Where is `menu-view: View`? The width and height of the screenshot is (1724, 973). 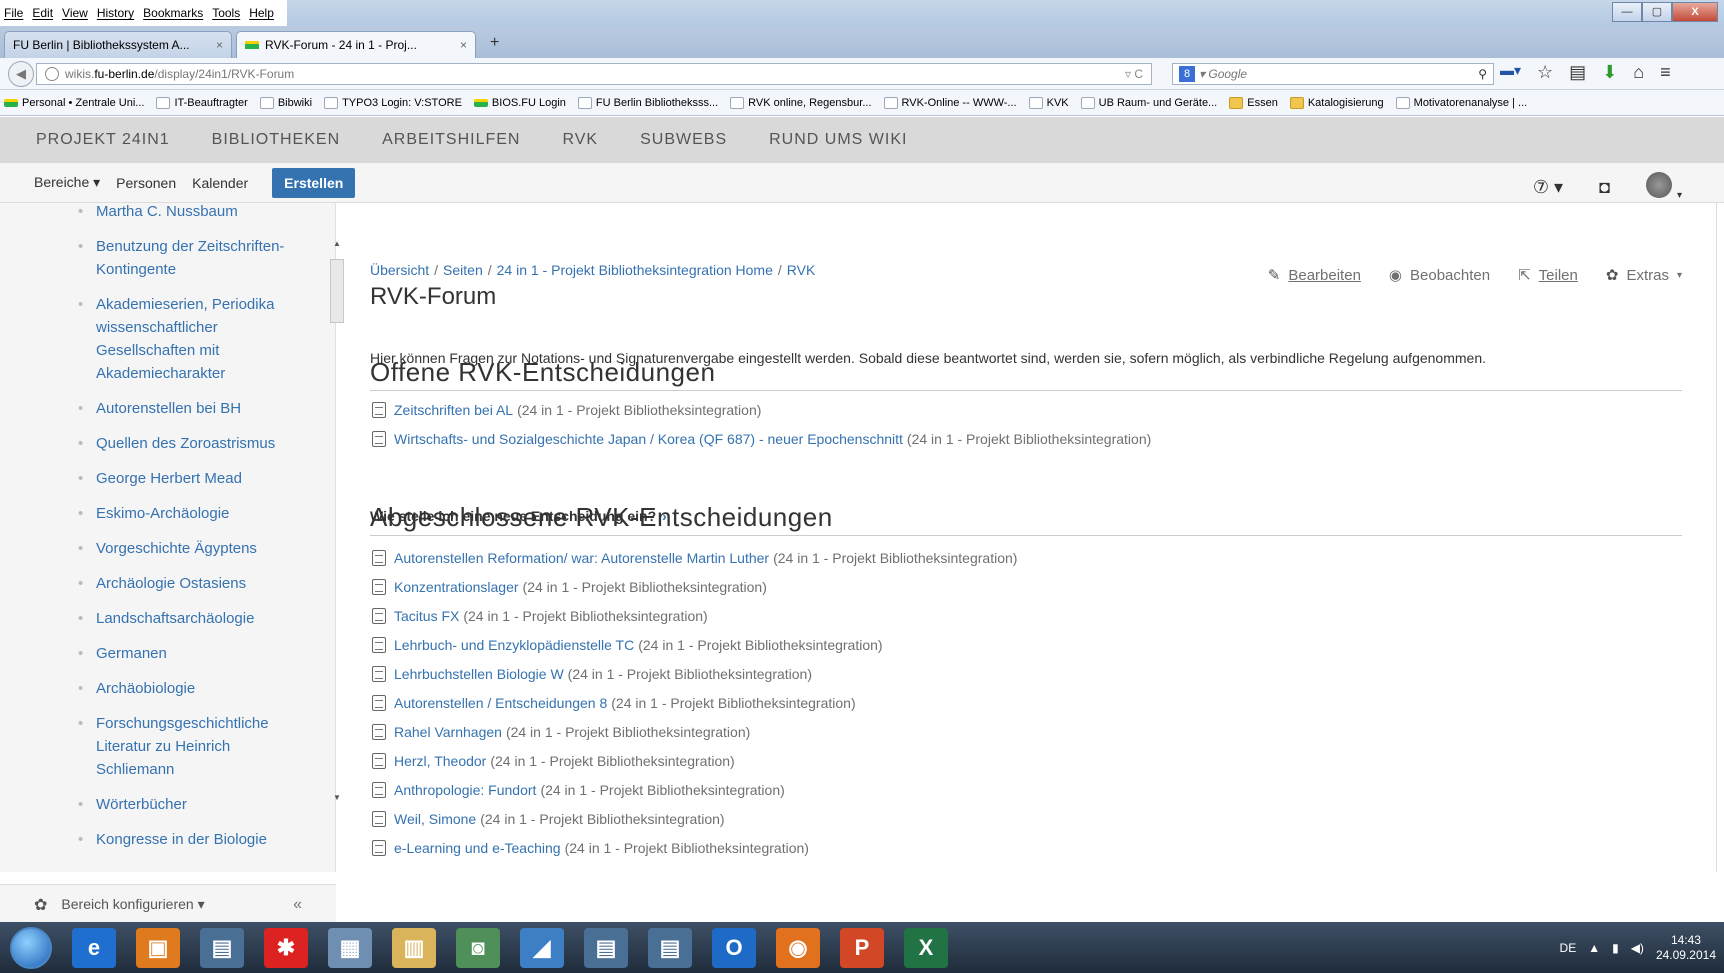
menu-view: View is located at coordinates (75, 13).